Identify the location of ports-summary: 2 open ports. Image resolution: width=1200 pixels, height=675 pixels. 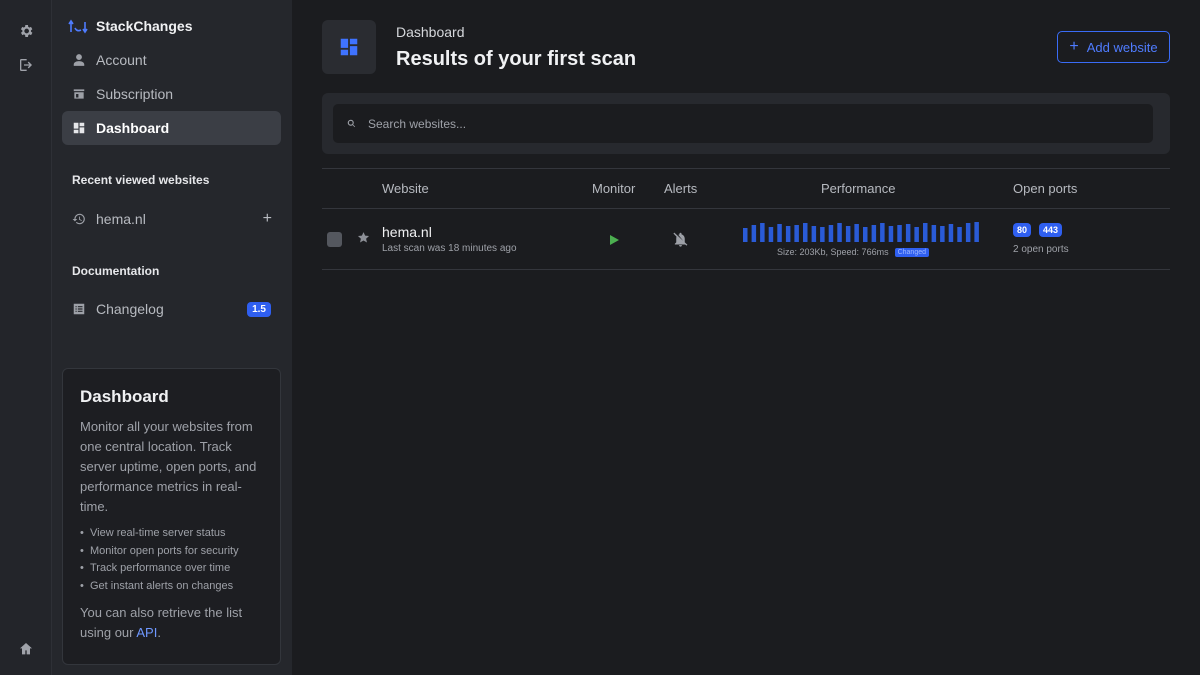
(1041, 249).